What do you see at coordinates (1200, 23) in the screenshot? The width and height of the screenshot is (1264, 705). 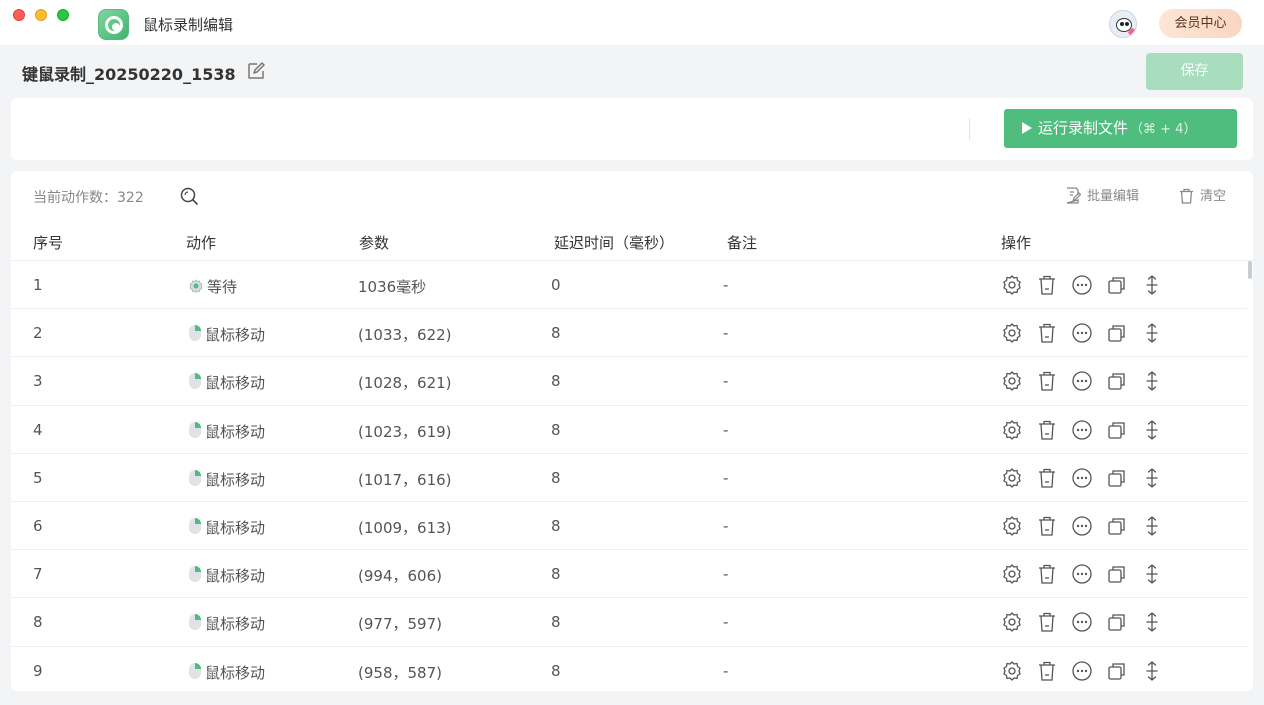 I see `vip-center-button: 会员中心` at bounding box center [1200, 23].